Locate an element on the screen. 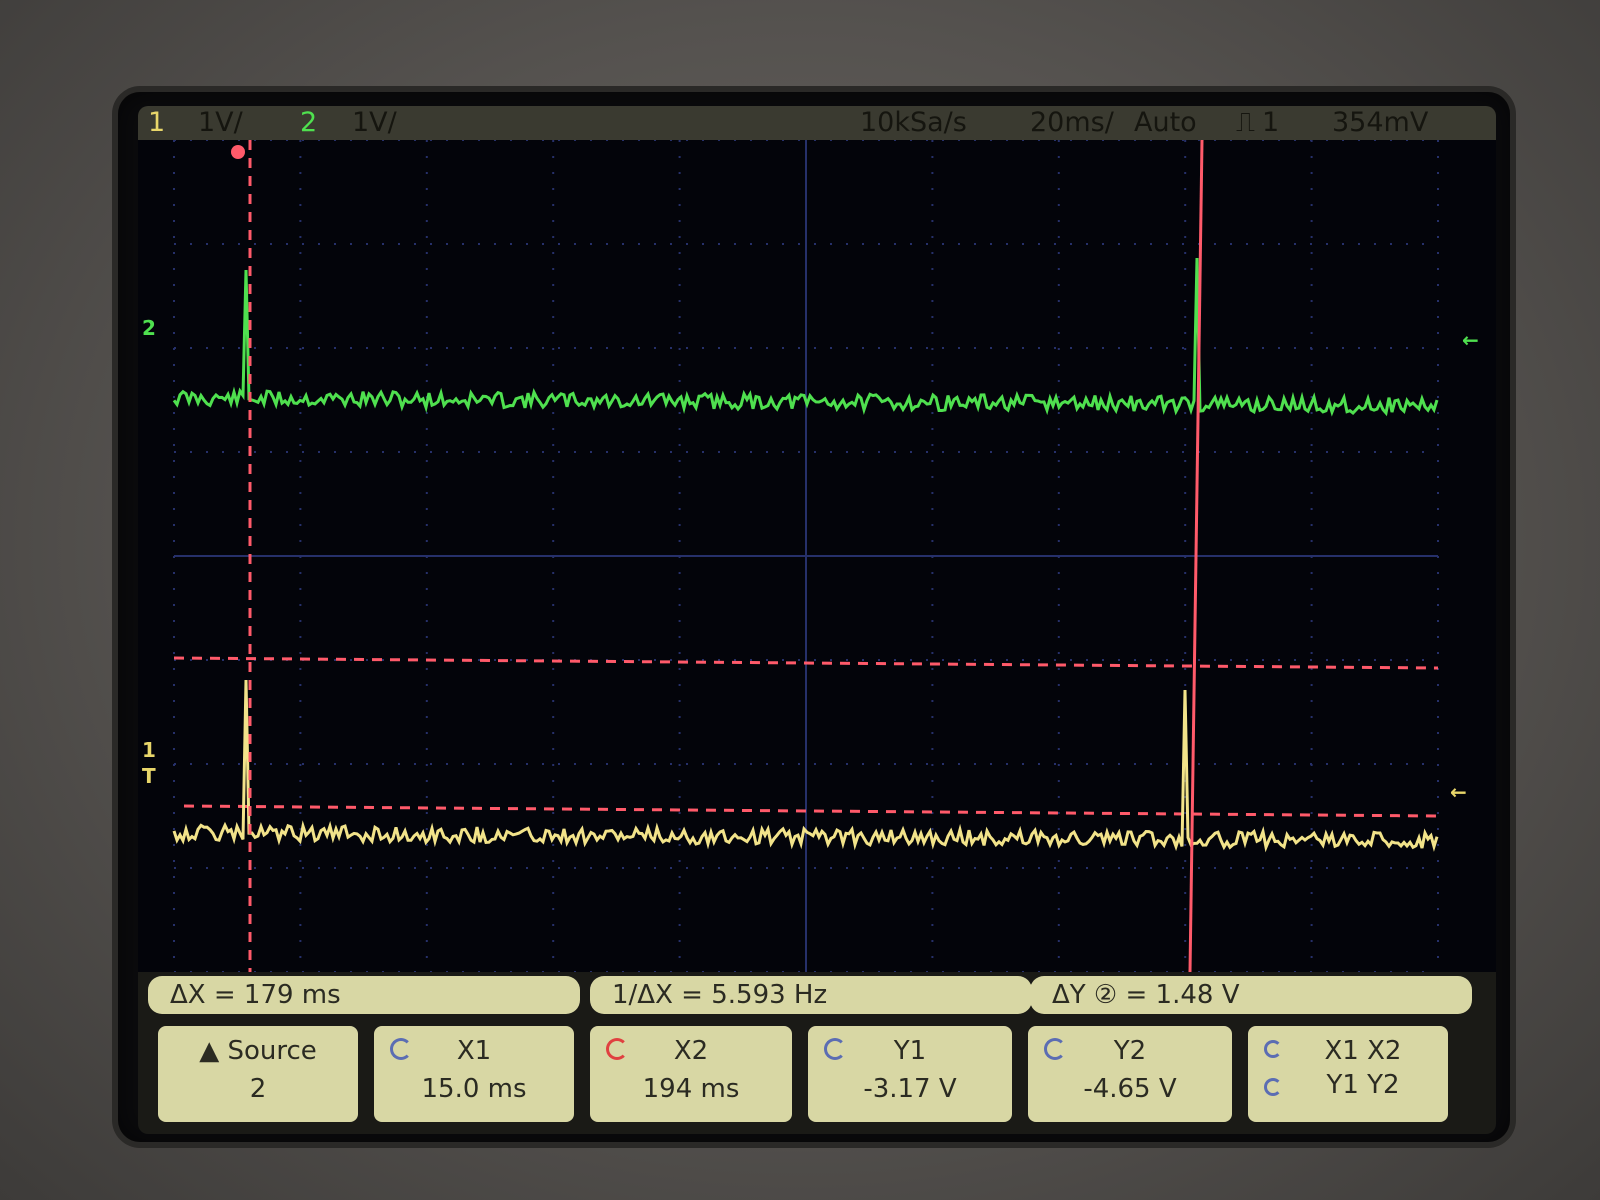  source-softkey: ▲ Source 2 is located at coordinates (258, 1074).